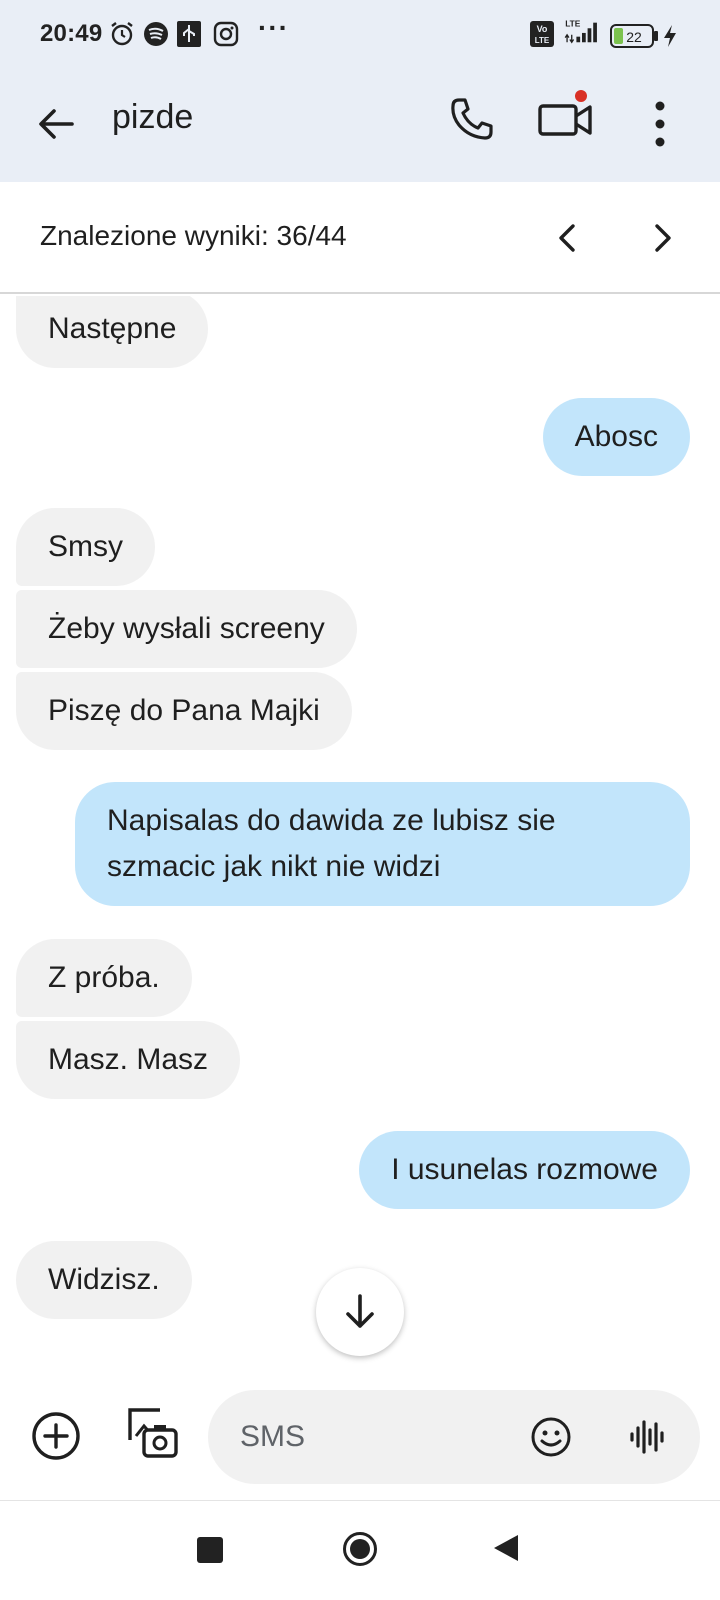 This screenshot has width=720, height=1600. I want to click on svg-text: Vo, so click(542, 29).